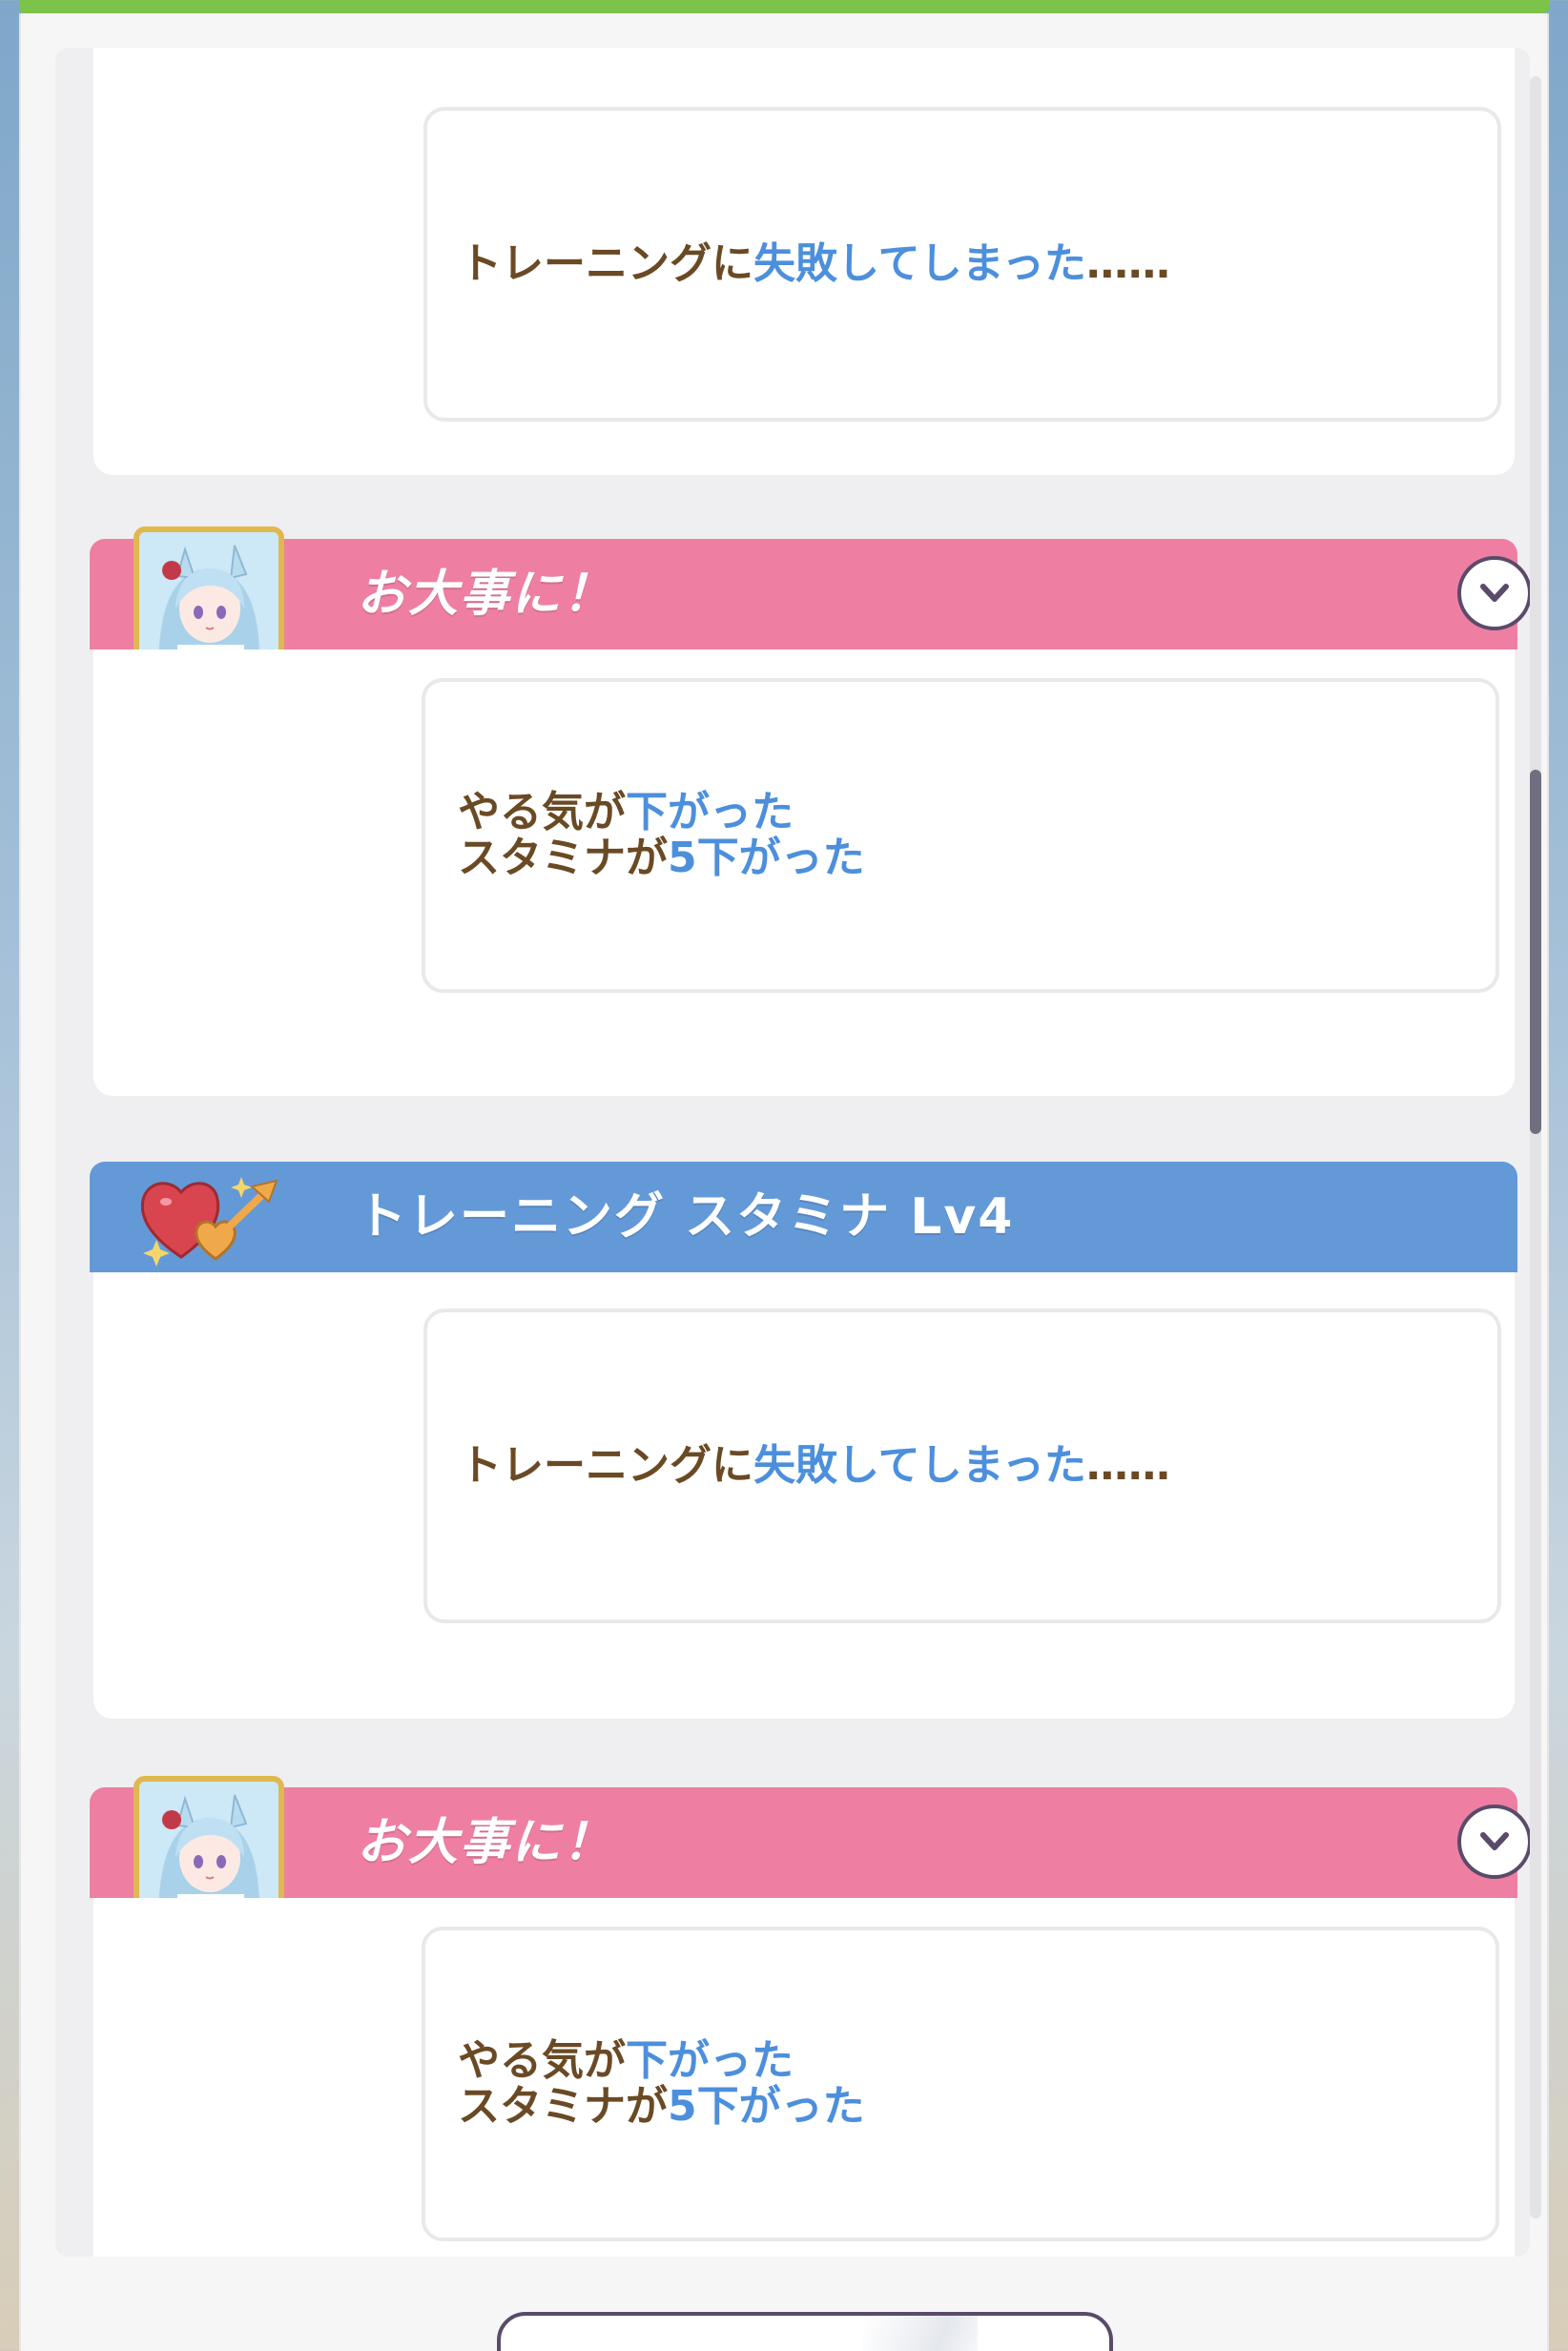  I want to click on training-title: トレーニング スタミナ Lv4, so click(686, 1217).